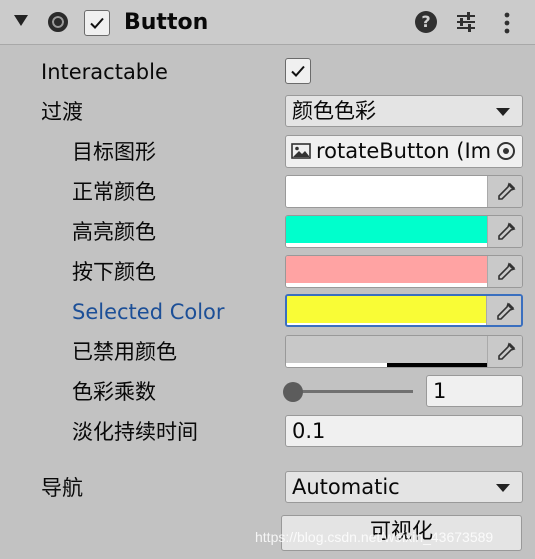 The image size is (535, 559). I want to click on selected-color-field, so click(404, 310).